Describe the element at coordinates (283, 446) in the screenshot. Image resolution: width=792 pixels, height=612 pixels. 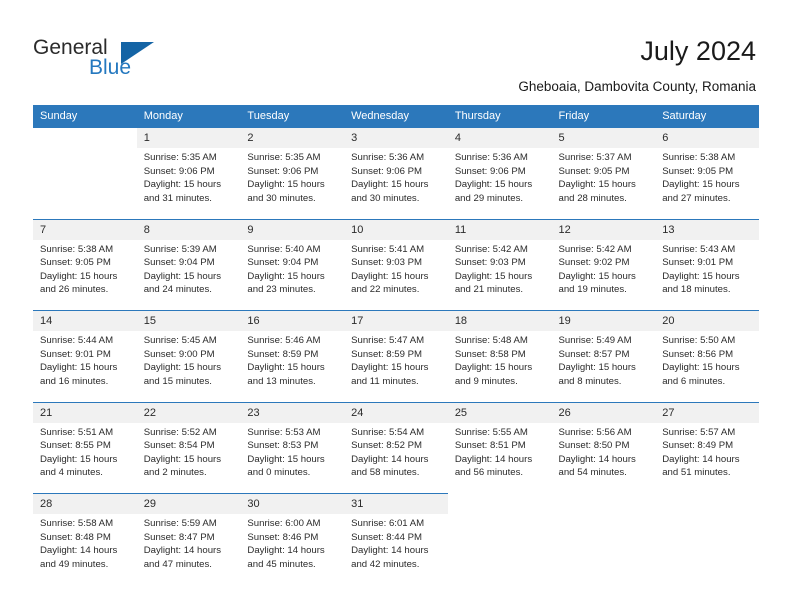
I see `sunset-text: Sunset: 8:53 PM` at that location.